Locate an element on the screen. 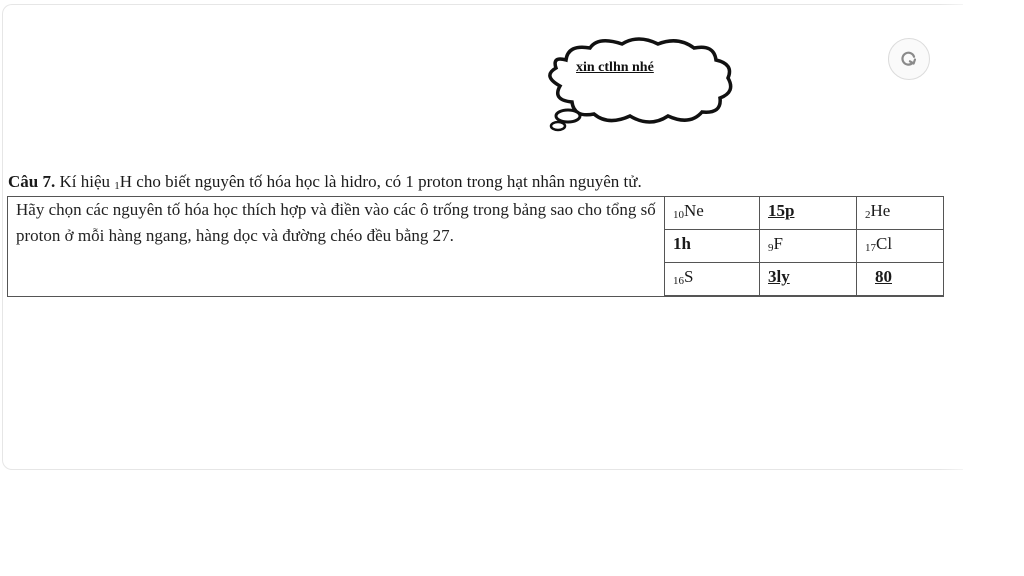 Image resolution: width=1024 pixels, height=576 pixels. grid-cell-r1c2: 15p is located at coordinates (808, 213).